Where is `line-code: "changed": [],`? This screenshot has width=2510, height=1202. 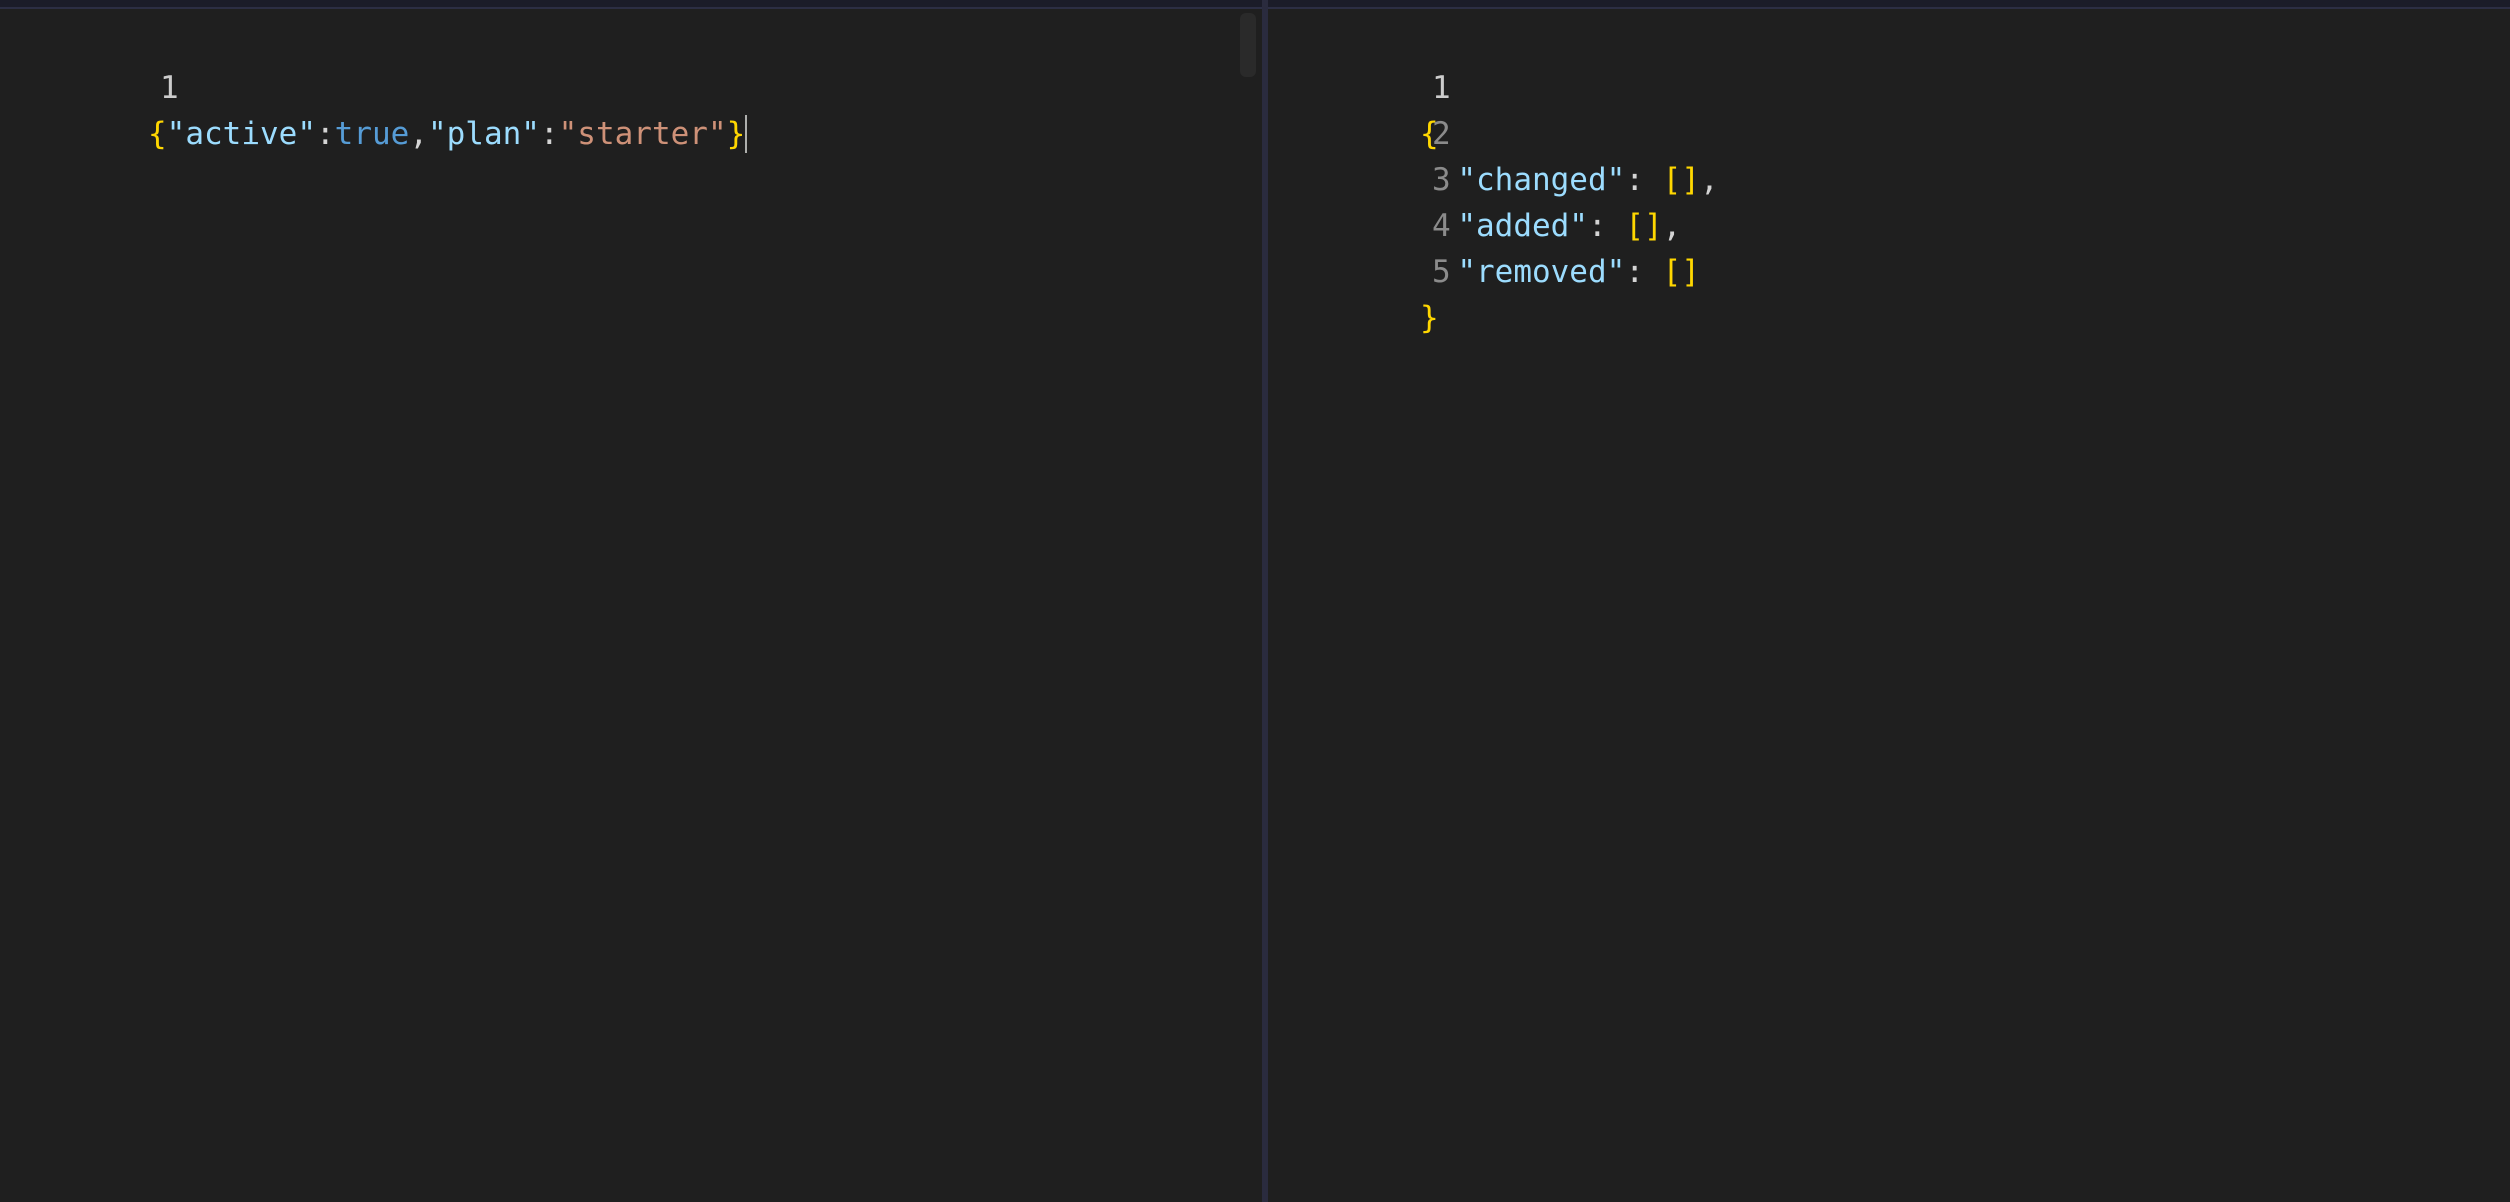
line-code: "changed": [], is located at coordinates (1569, 180).